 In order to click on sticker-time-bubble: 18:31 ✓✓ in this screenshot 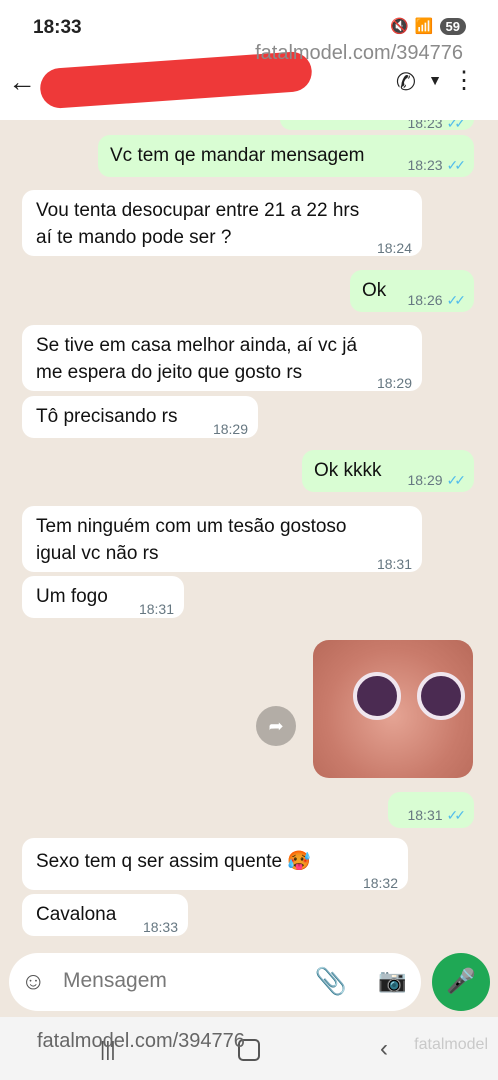, I will do `click(431, 810)`.